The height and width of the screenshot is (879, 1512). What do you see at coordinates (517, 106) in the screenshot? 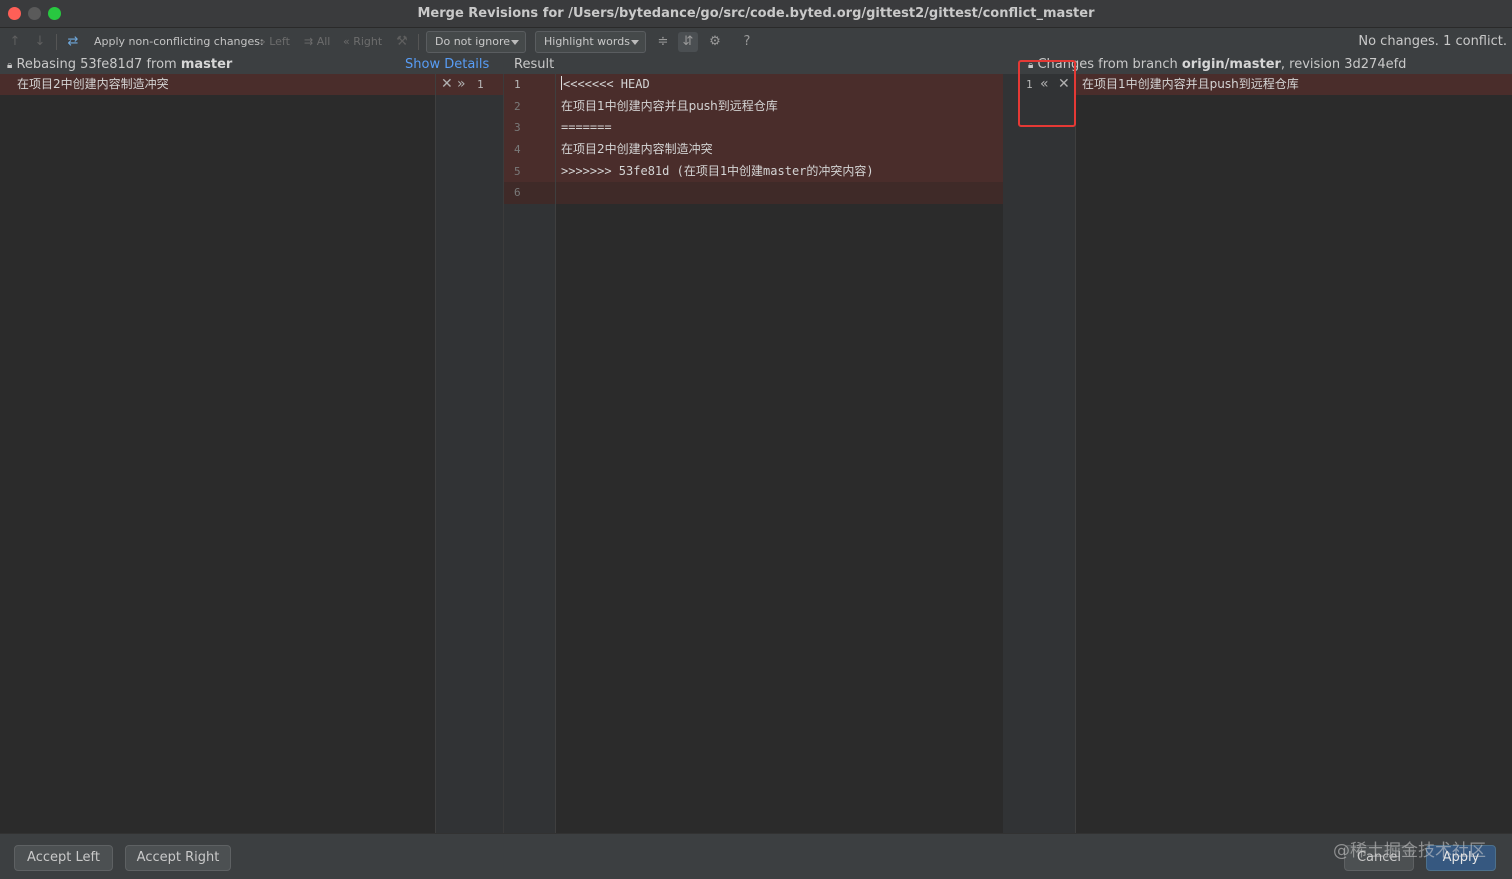
I see `result-line-number: 2` at bounding box center [517, 106].